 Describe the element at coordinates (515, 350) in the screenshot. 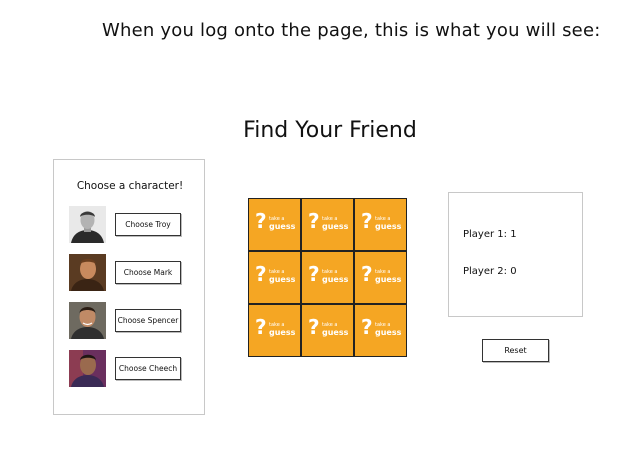

I see `reset-button: Reset` at that location.